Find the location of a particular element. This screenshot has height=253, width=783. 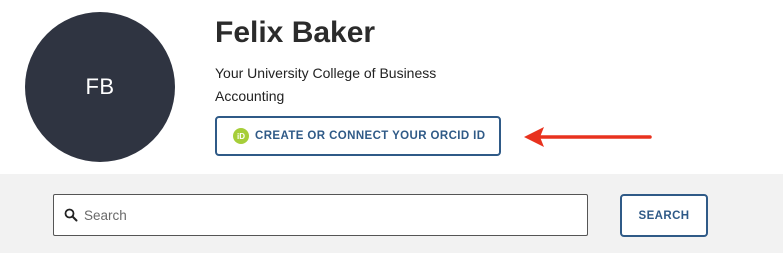

search-button: SEARCH is located at coordinates (664, 215).